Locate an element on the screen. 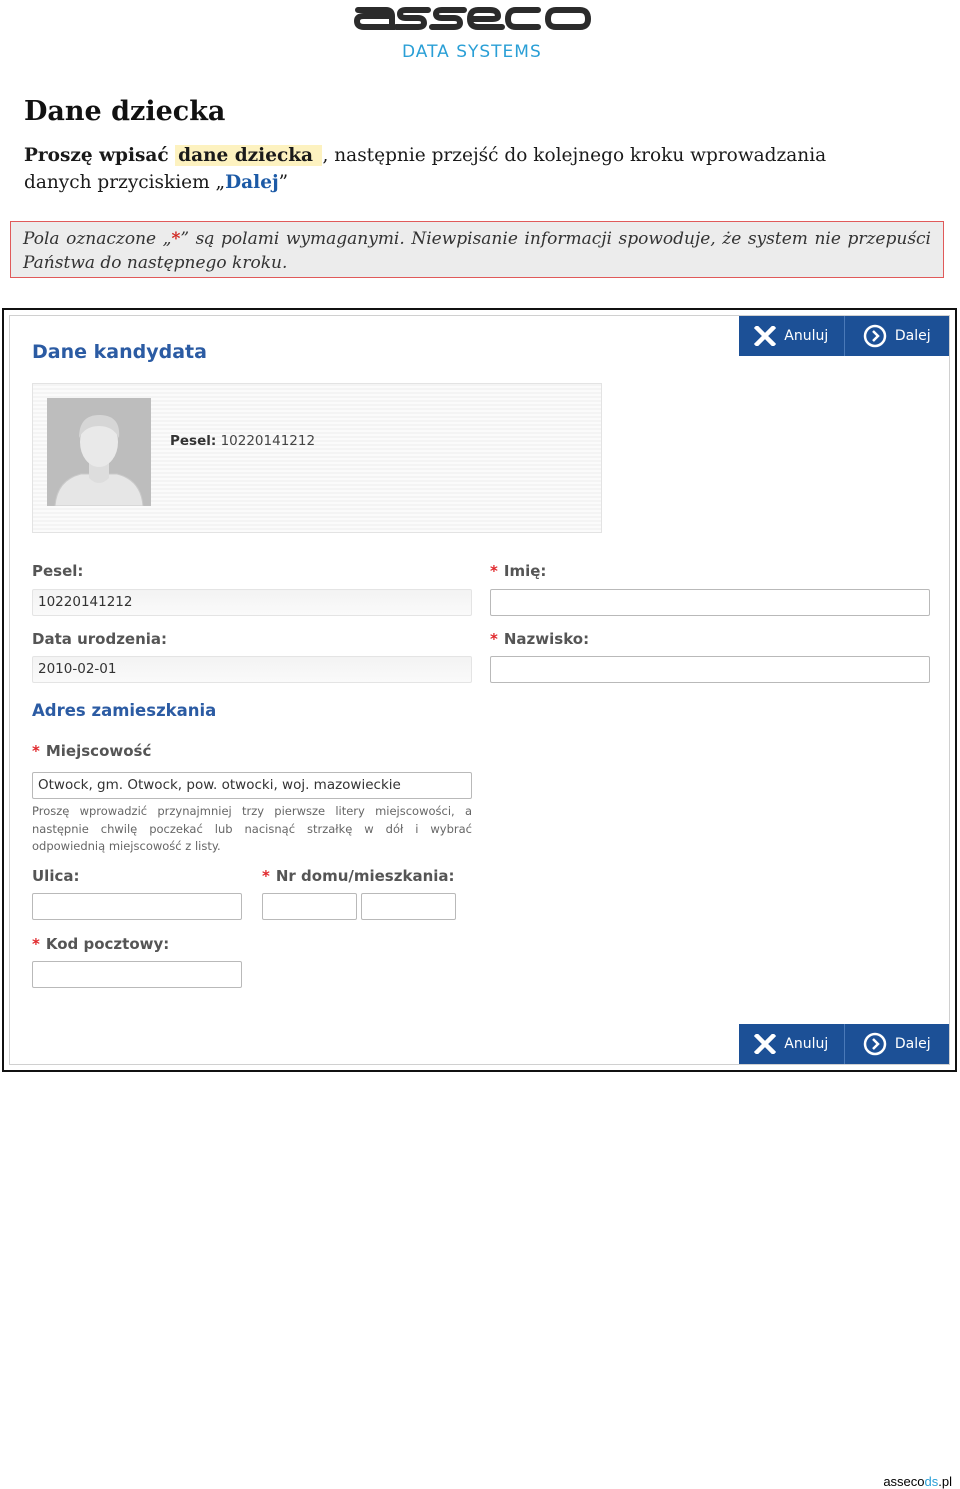 This screenshot has height=1489, width=960. footer-brand-a: asseco is located at coordinates (904, 1481).